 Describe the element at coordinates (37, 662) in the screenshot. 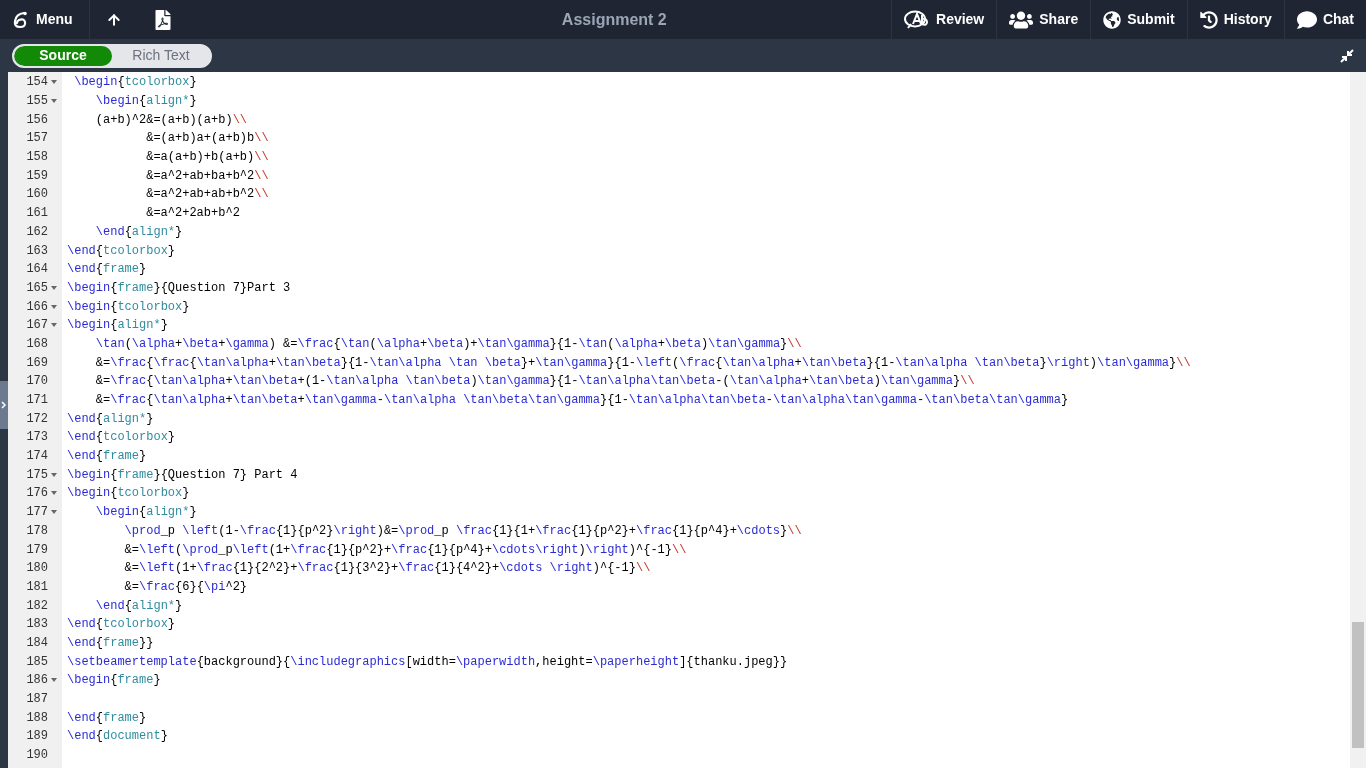

I see `line-number: 185` at that location.